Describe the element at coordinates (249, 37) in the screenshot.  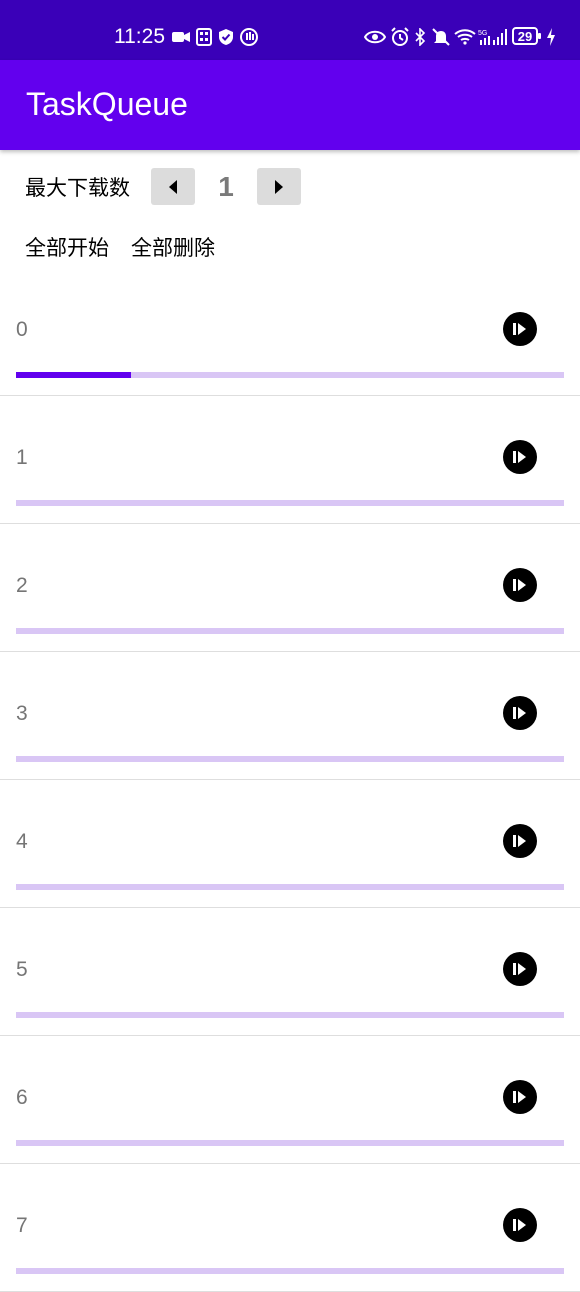
I see `hand-icon` at that location.